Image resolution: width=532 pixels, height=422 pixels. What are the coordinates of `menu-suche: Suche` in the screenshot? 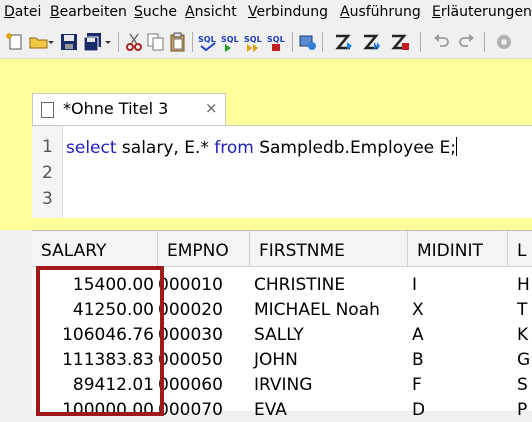 It's located at (155, 12).